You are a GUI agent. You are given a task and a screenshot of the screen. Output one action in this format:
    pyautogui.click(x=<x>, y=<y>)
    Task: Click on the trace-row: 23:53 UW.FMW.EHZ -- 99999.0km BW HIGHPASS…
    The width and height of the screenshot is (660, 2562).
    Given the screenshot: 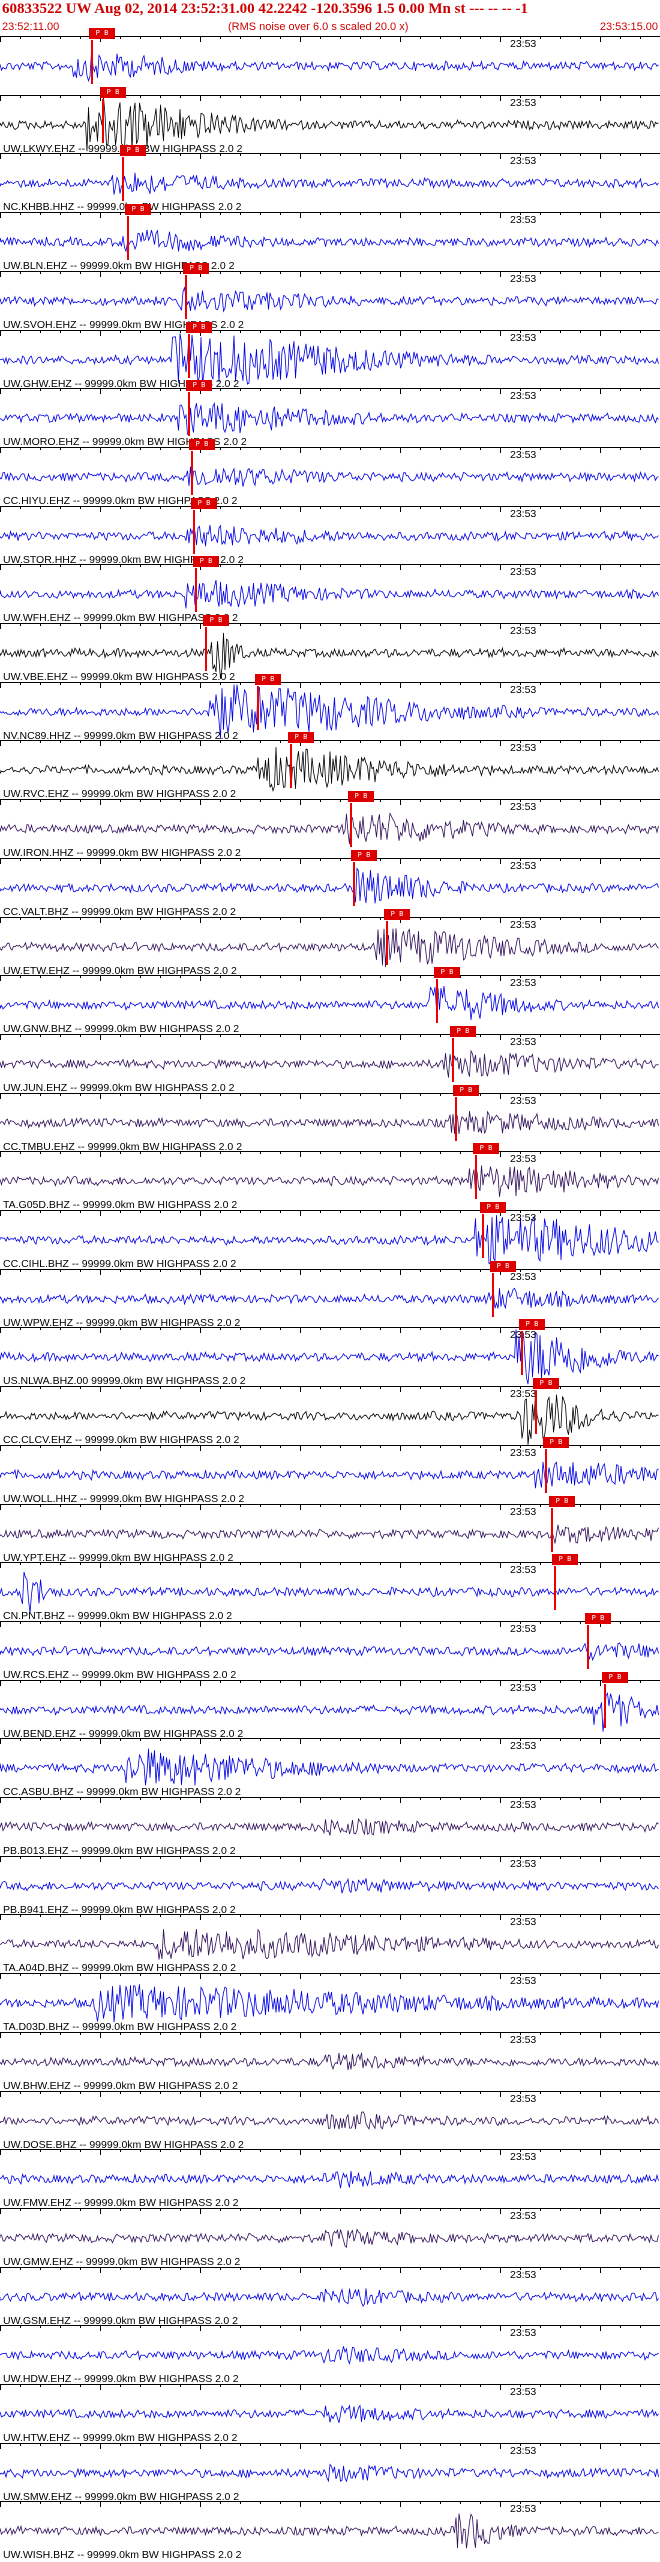 What is the action you would take?
    pyautogui.click(x=330, y=2179)
    